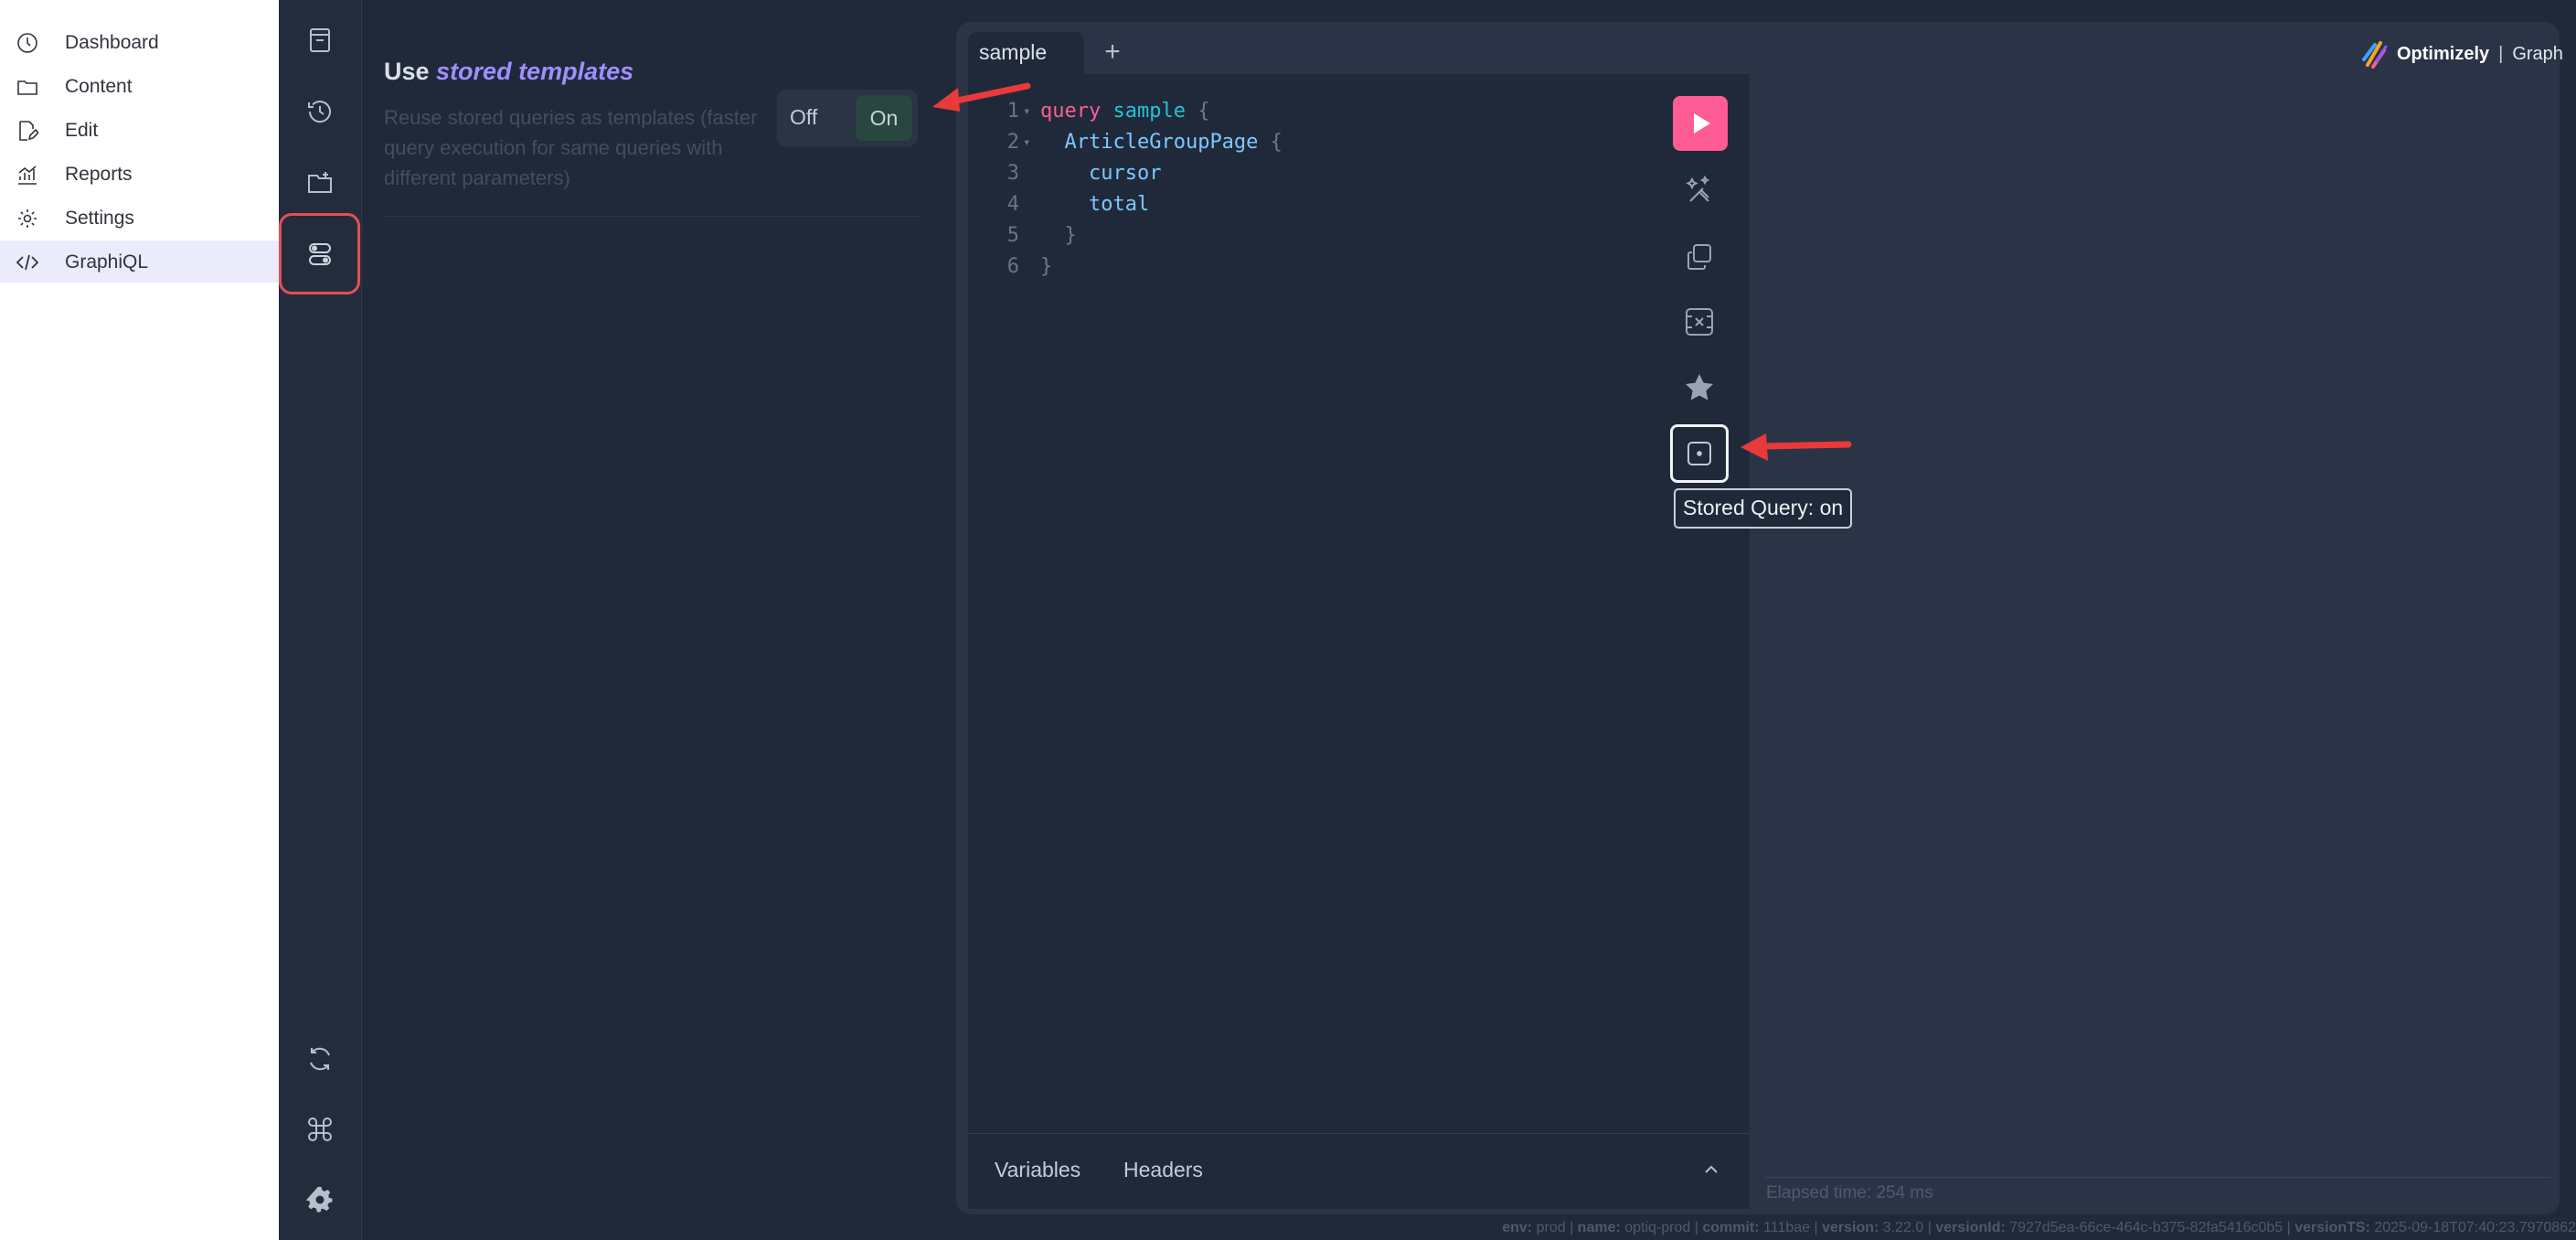  I want to click on shortcuts-button, so click(320, 1129).